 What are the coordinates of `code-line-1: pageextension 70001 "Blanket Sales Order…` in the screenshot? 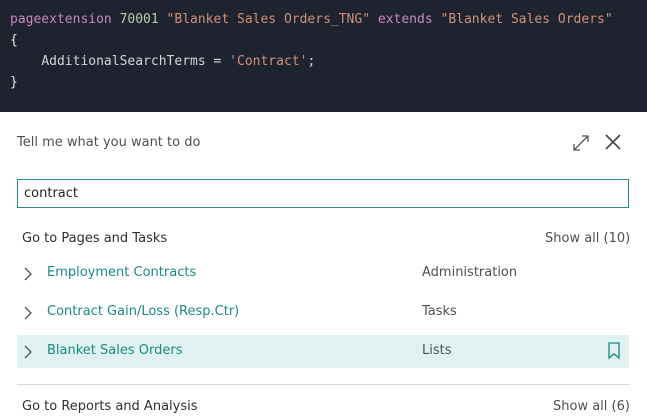 It's located at (323, 19).